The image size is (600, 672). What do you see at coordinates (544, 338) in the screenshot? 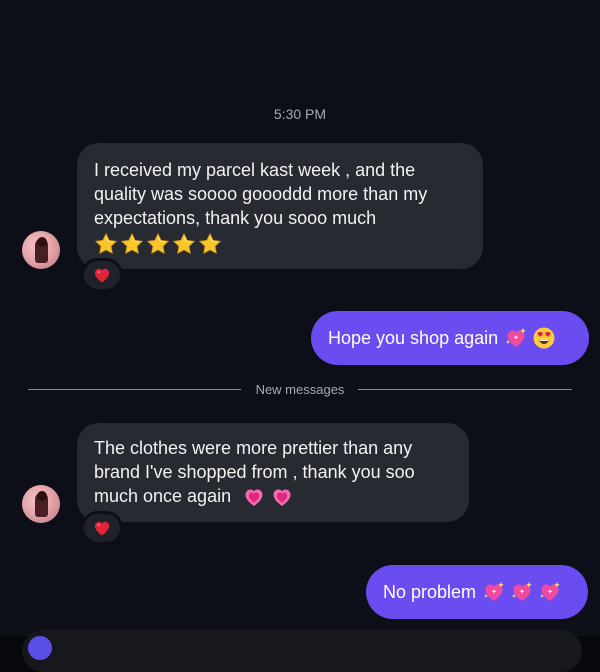
I see `heart-eyes-face-icon` at bounding box center [544, 338].